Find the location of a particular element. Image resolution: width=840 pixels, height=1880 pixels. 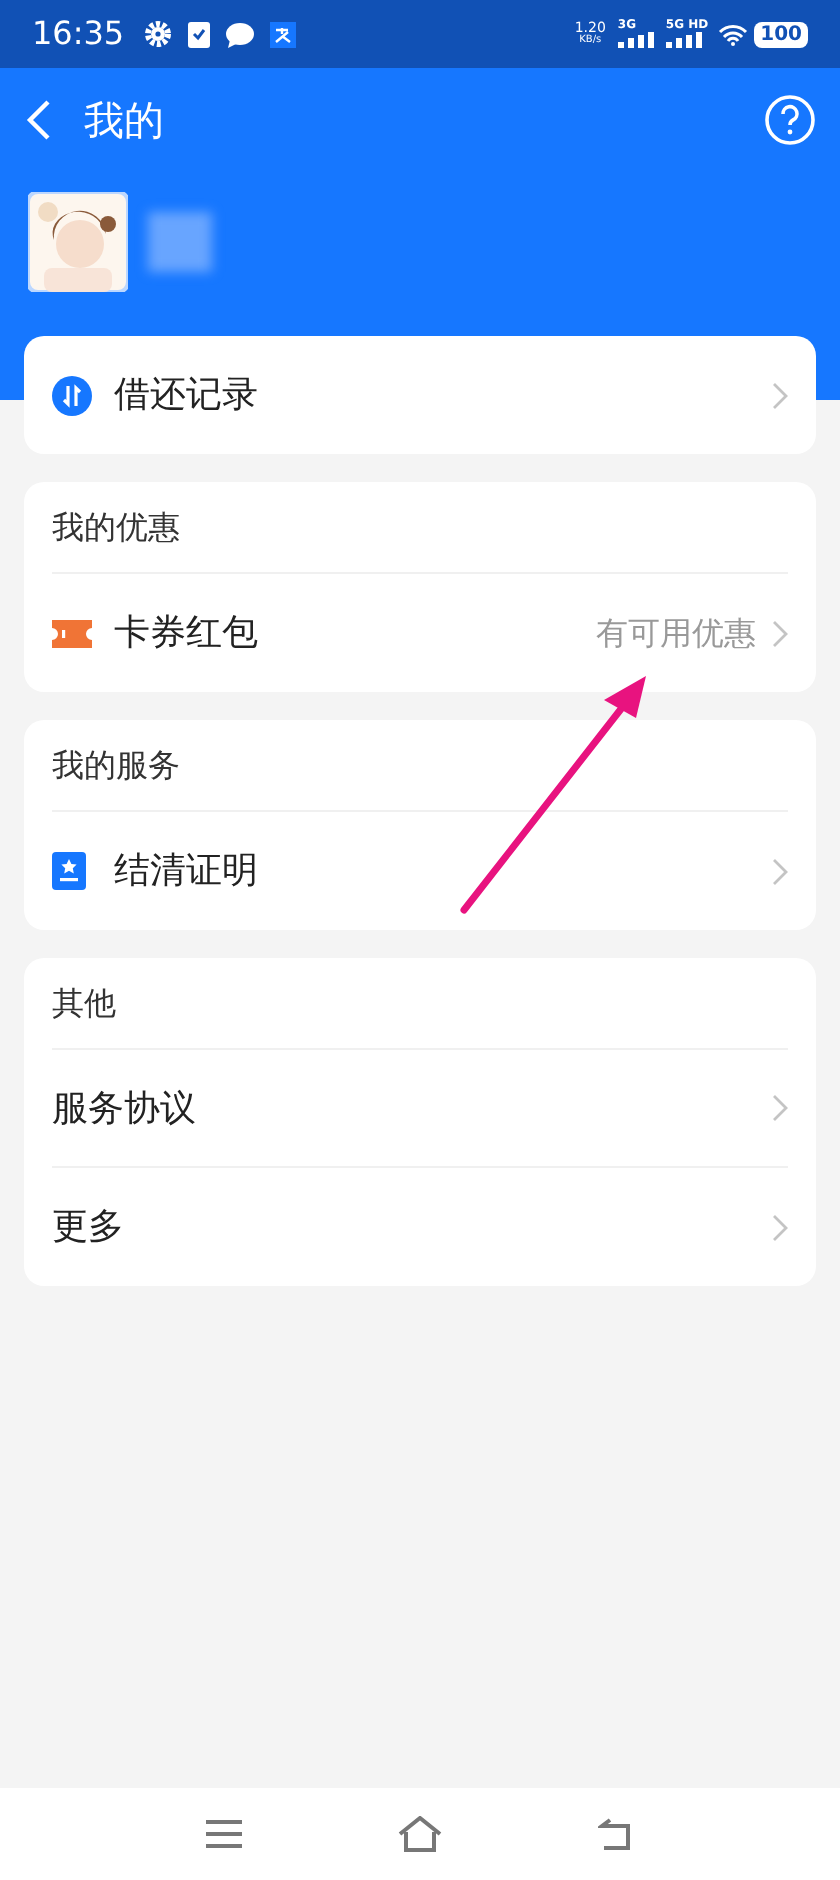

wifi-icon is located at coordinates (733, 34).